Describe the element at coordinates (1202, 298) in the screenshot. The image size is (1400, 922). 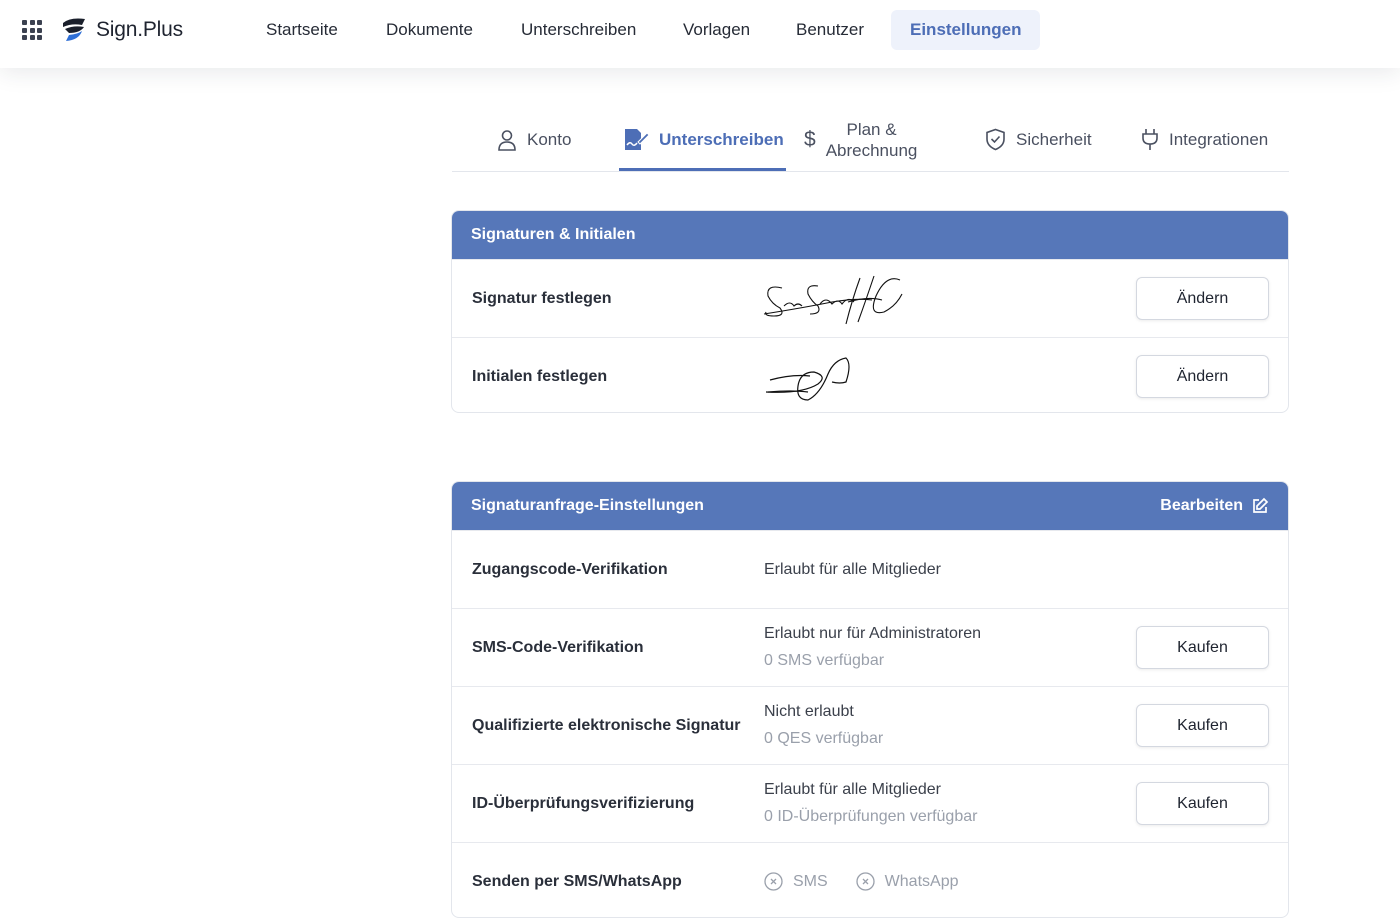
I see `change-signature-button: Ändern` at that location.